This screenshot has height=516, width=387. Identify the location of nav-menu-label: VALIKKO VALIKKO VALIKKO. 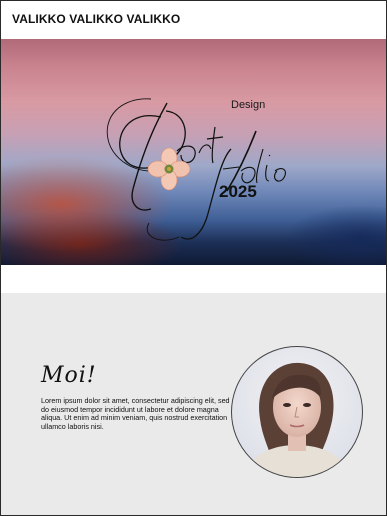
(96, 19).